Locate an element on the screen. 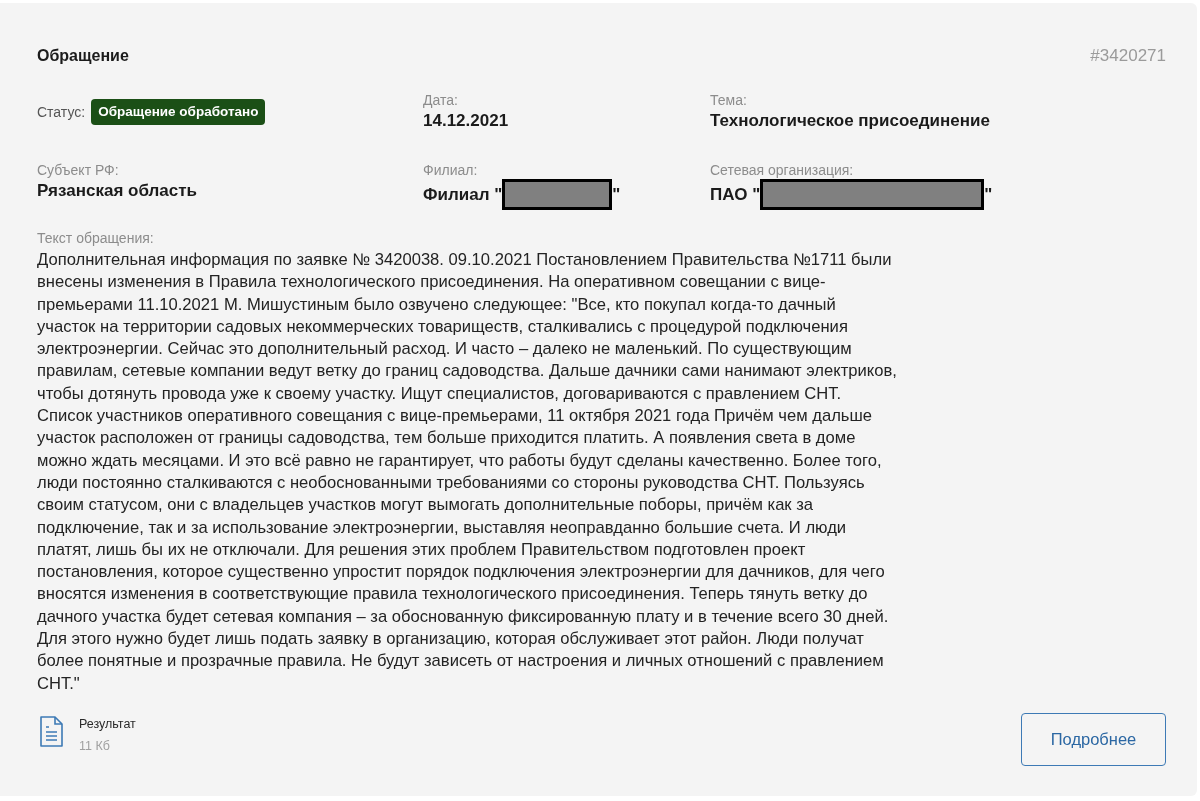 The height and width of the screenshot is (801, 1200). attachment-size: 11 Кб is located at coordinates (95, 745).